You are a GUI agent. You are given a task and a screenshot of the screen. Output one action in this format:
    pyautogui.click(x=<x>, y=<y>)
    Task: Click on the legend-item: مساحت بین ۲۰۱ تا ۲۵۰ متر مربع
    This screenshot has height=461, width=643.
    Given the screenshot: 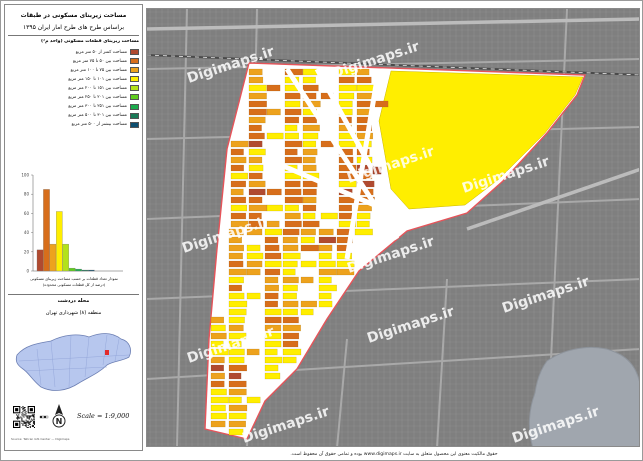 What is the action you would take?
    pyautogui.click(x=75, y=97)
    